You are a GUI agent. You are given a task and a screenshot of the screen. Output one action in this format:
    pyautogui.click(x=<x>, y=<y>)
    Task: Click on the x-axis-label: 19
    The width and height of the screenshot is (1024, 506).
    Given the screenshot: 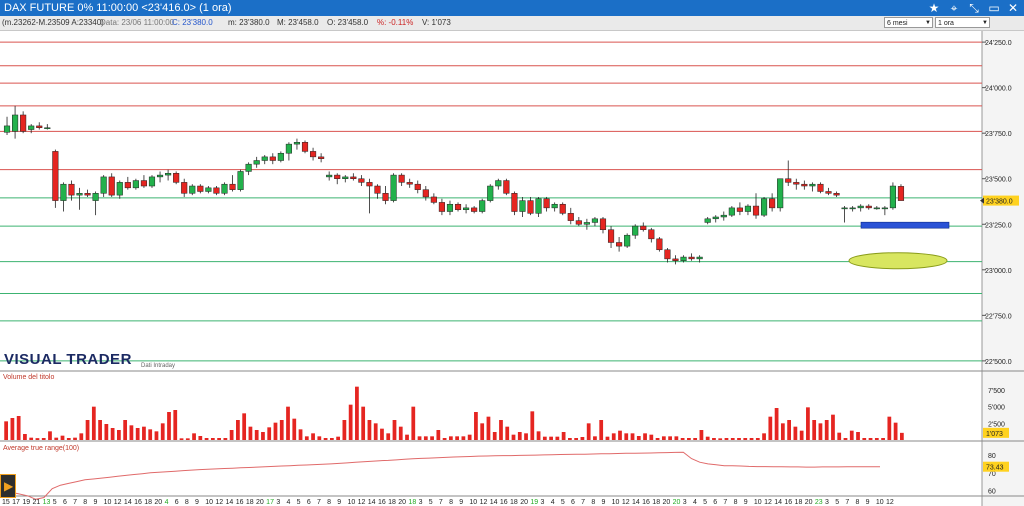 What is the action you would take?
    pyautogui.click(x=534, y=502)
    